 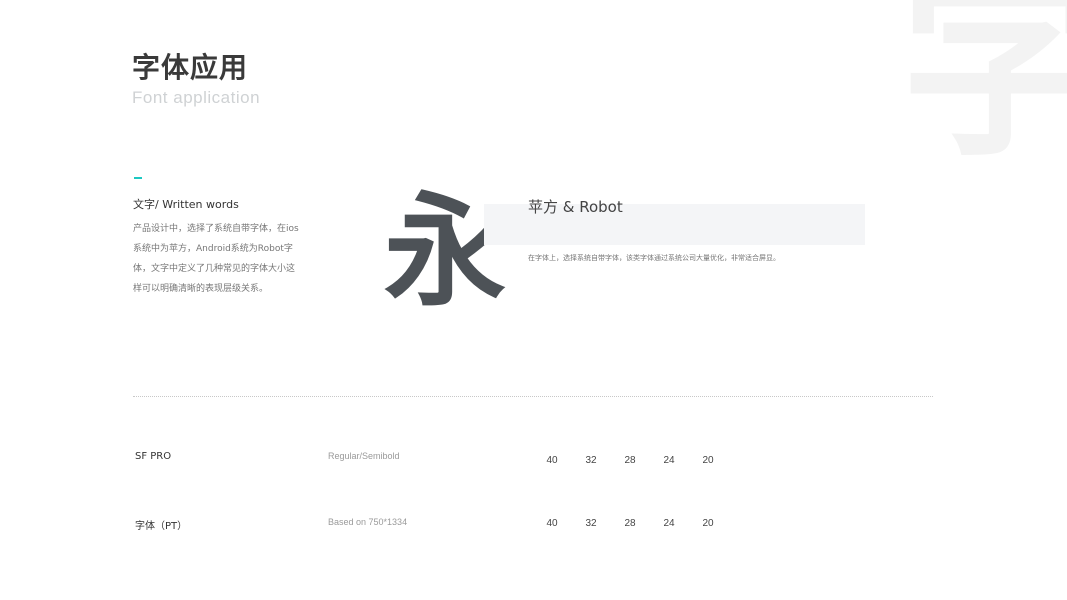 What do you see at coordinates (654, 258) in the screenshot?
I see `font-description: 在字体上，选择系统自带字体，该类字体通过系统公司大量优化，非常适合屏显。` at bounding box center [654, 258].